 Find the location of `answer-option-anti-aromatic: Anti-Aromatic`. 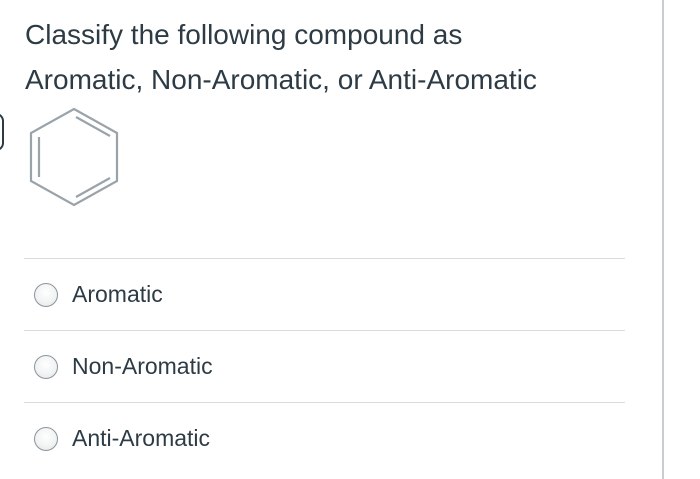

answer-option-anti-aromatic: Anti-Aromatic is located at coordinates (324, 438).